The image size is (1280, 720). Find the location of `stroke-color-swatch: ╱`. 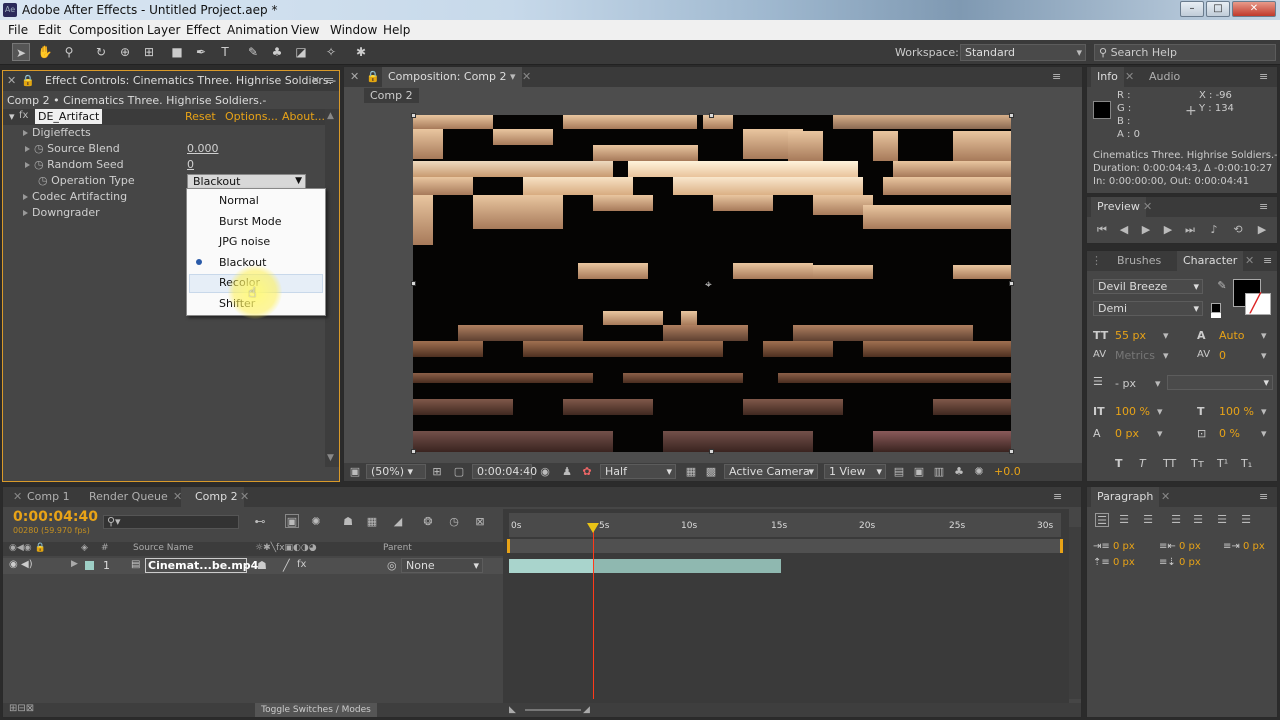

stroke-color-swatch: ╱ is located at coordinates (1258, 304).